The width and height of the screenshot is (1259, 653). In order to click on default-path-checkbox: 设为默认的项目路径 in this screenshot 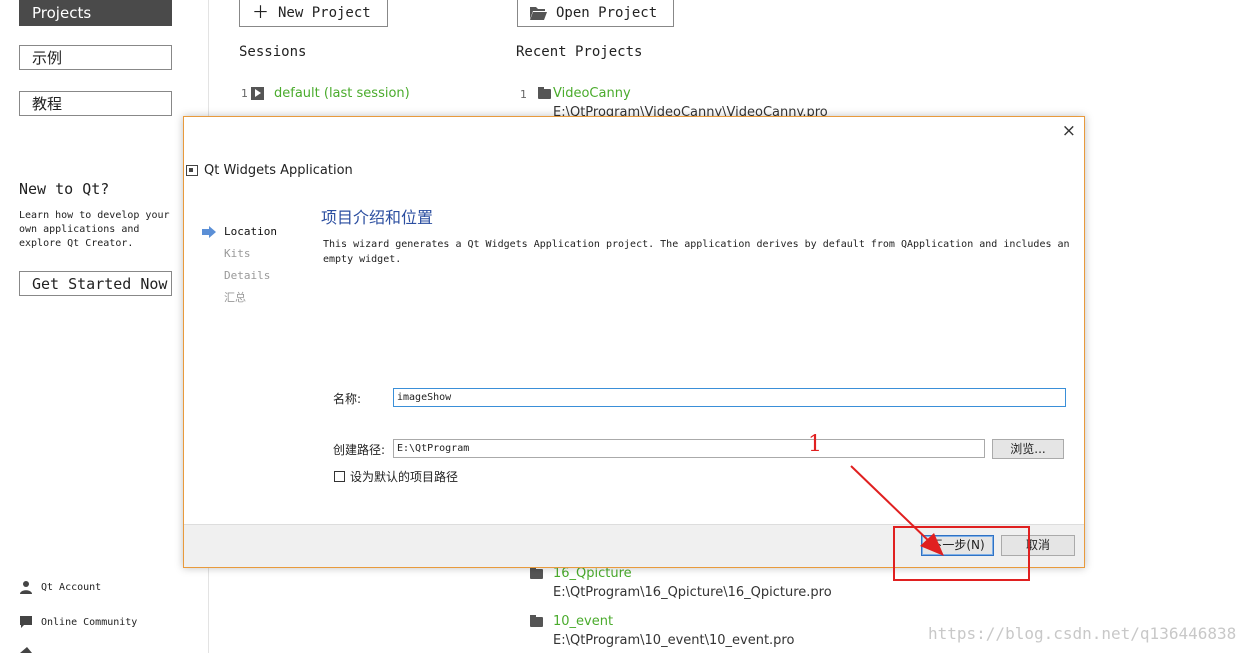, I will do `click(396, 476)`.